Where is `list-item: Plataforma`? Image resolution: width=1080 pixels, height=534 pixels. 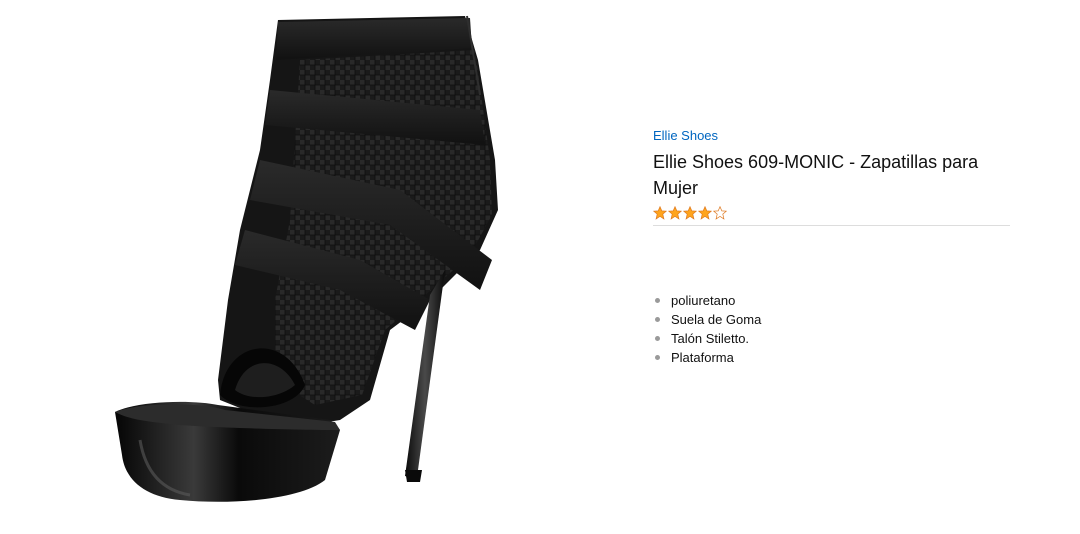 list-item: Plataforma is located at coordinates (708, 357).